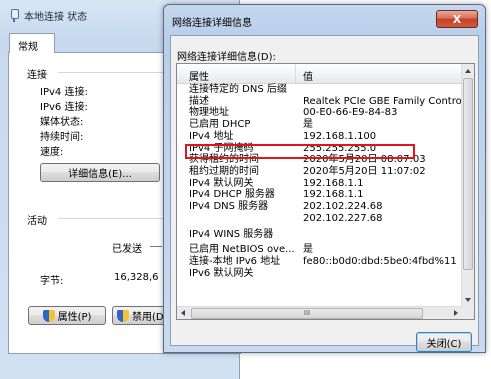 The width and height of the screenshot is (491, 379). I want to click on horizontal-scrollbar: III, so click(319, 312).